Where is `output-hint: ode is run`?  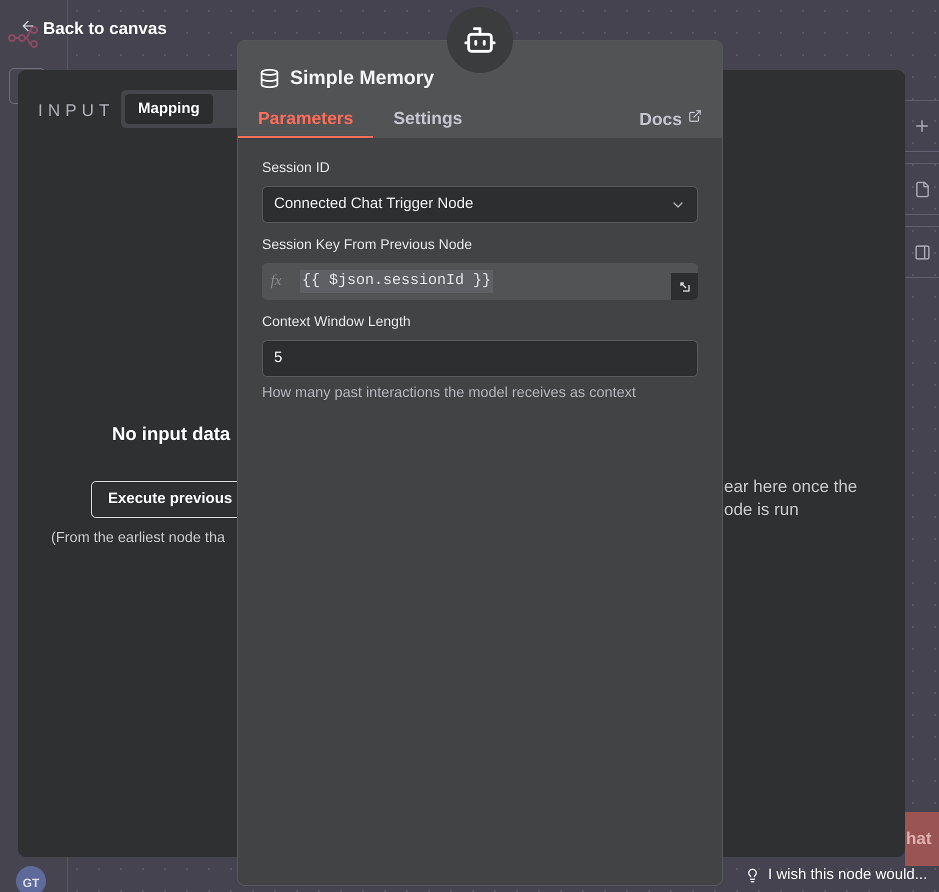 output-hint: ode is run is located at coordinates (762, 510).